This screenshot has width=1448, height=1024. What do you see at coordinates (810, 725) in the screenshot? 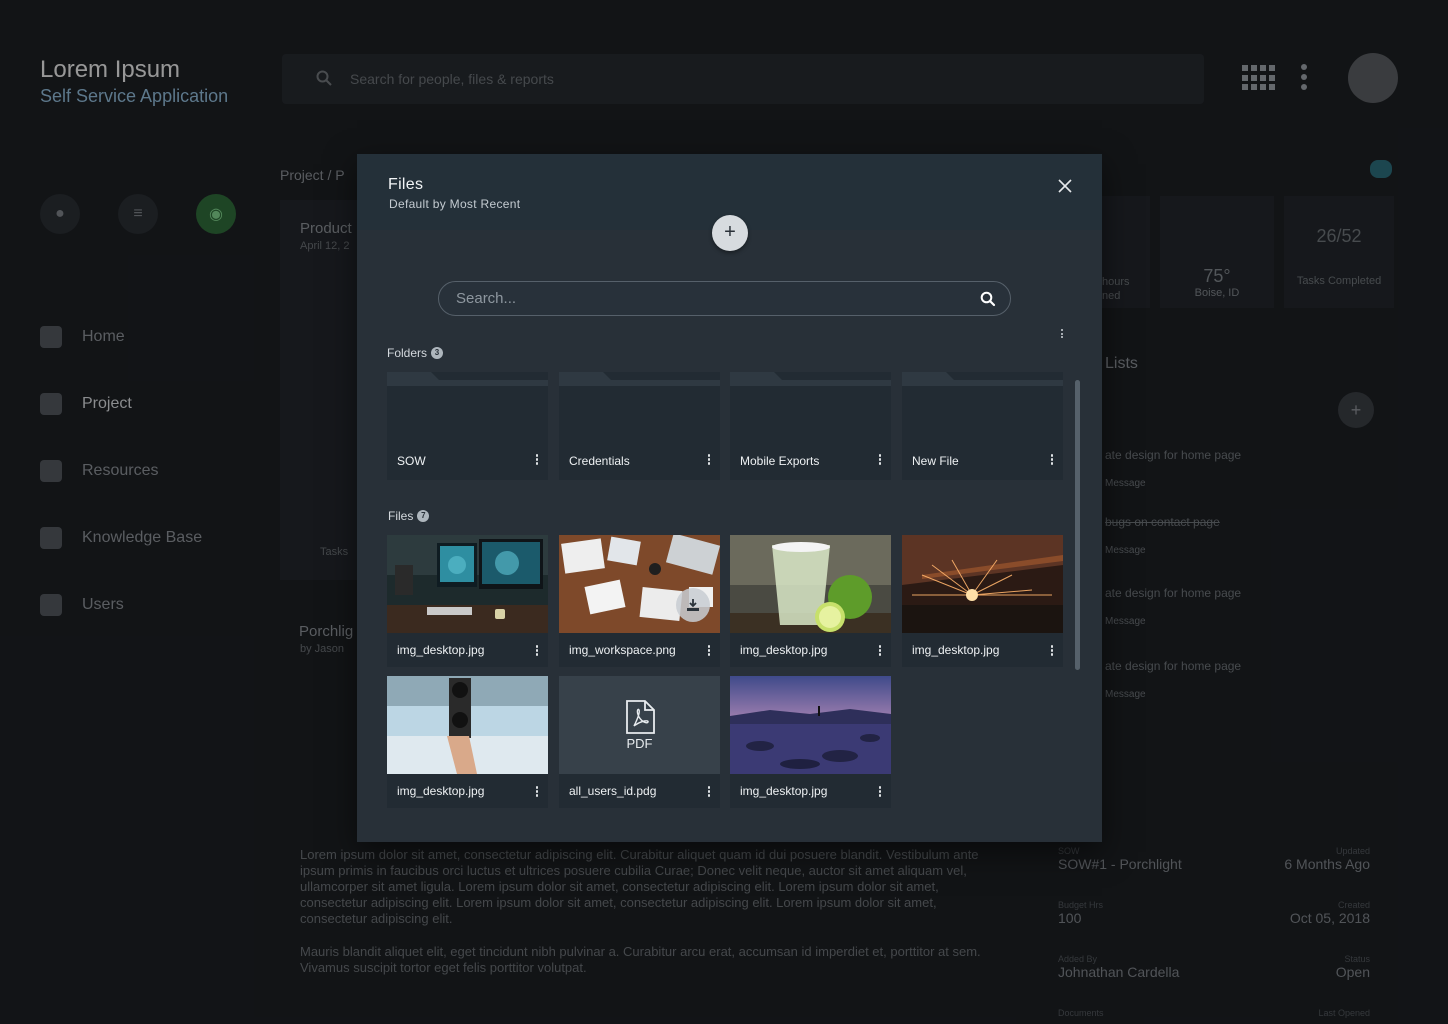
I see `lake-thumbnail` at bounding box center [810, 725].